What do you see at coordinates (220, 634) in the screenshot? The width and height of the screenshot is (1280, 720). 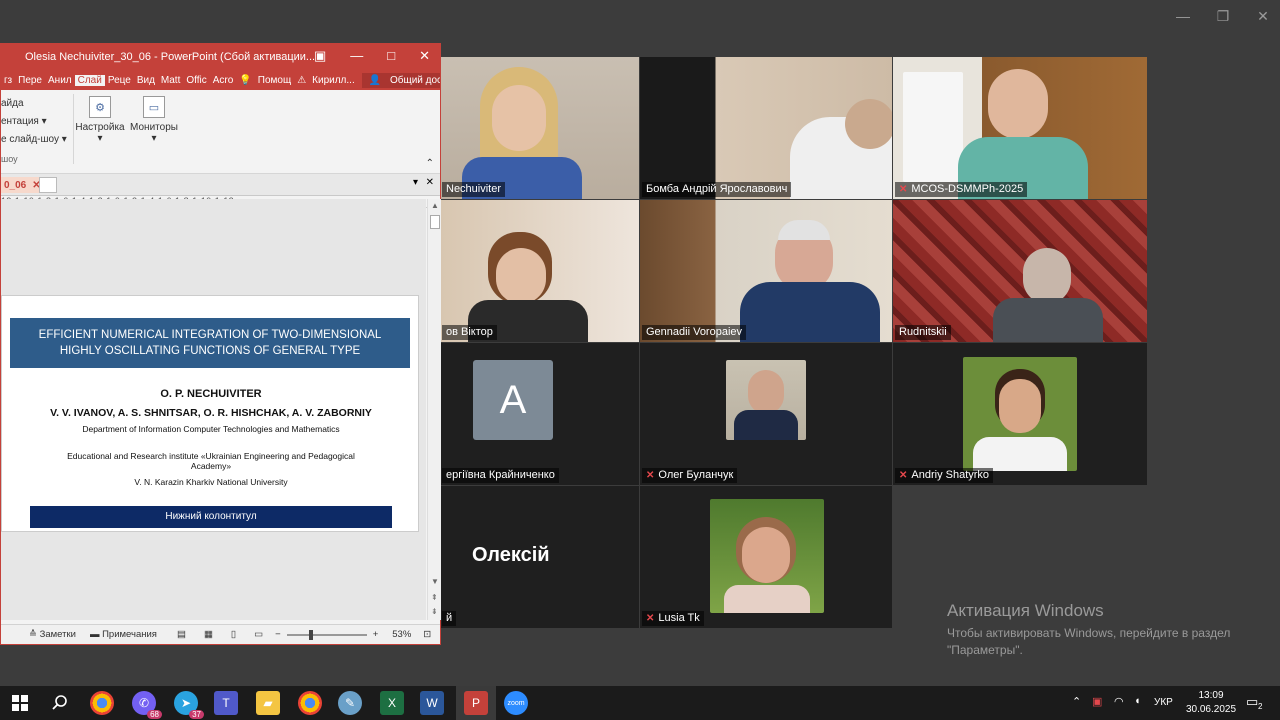 I see `status-bar: ≙ Заметки ▬ Примечания ▤ ▦ ▯ ▭ − + 53% ⊡` at bounding box center [220, 634].